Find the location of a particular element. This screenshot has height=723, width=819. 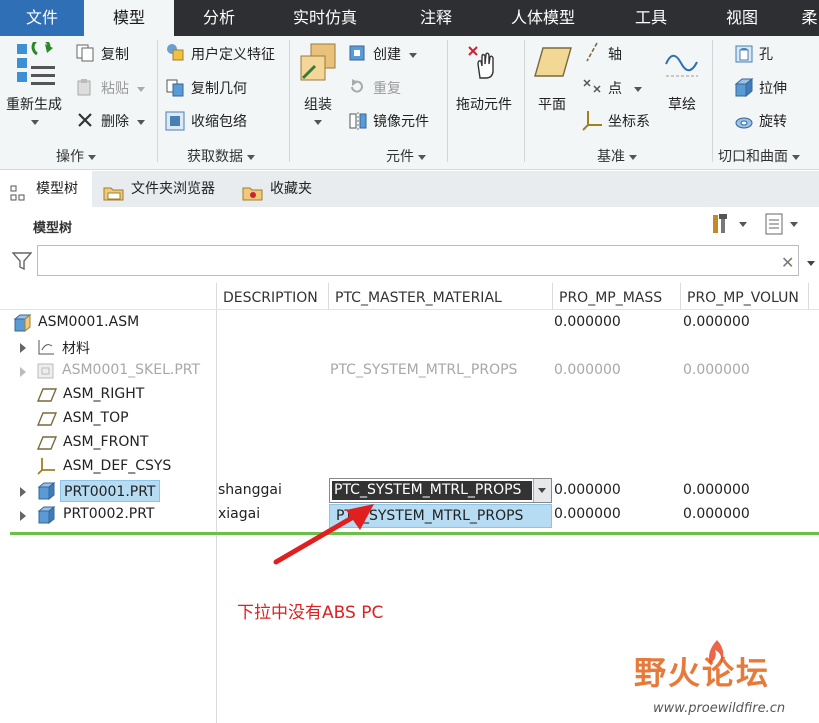

tab-model: 模型 is located at coordinates (129, 18).